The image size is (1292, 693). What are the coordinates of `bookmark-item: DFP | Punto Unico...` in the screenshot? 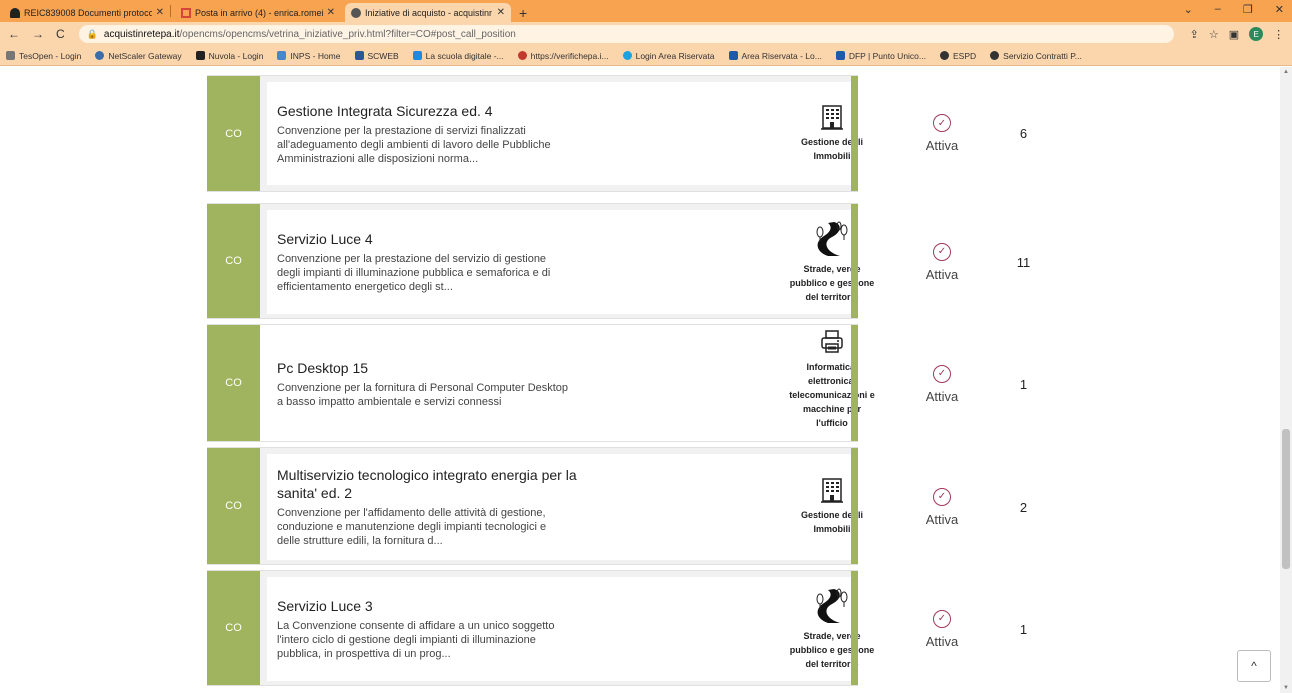 It's located at (880, 55).